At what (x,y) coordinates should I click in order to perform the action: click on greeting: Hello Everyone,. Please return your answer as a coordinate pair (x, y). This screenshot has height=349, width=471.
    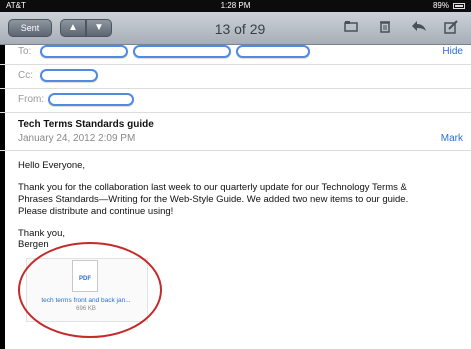
    Looking at the image, I should click on (52, 165).